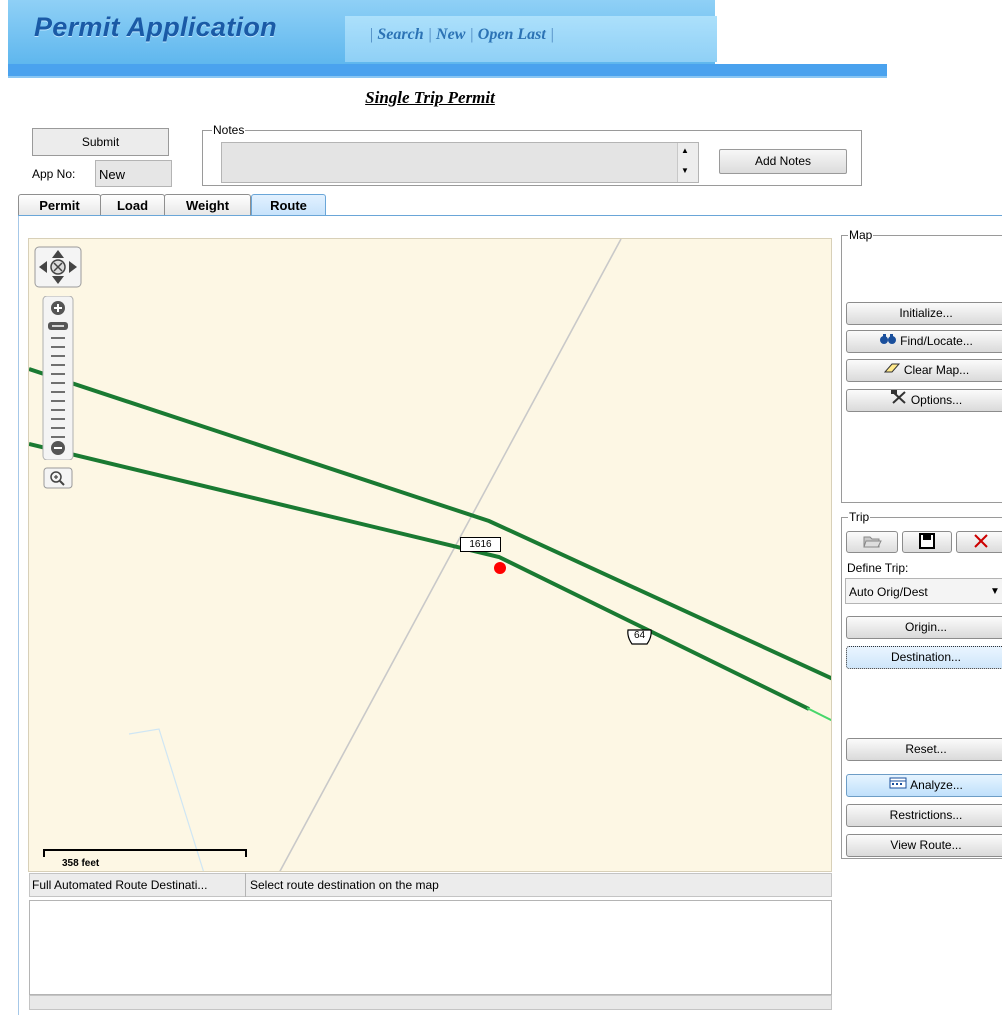  What do you see at coordinates (133, 173) in the screenshot?
I see `app-no-field: New` at bounding box center [133, 173].